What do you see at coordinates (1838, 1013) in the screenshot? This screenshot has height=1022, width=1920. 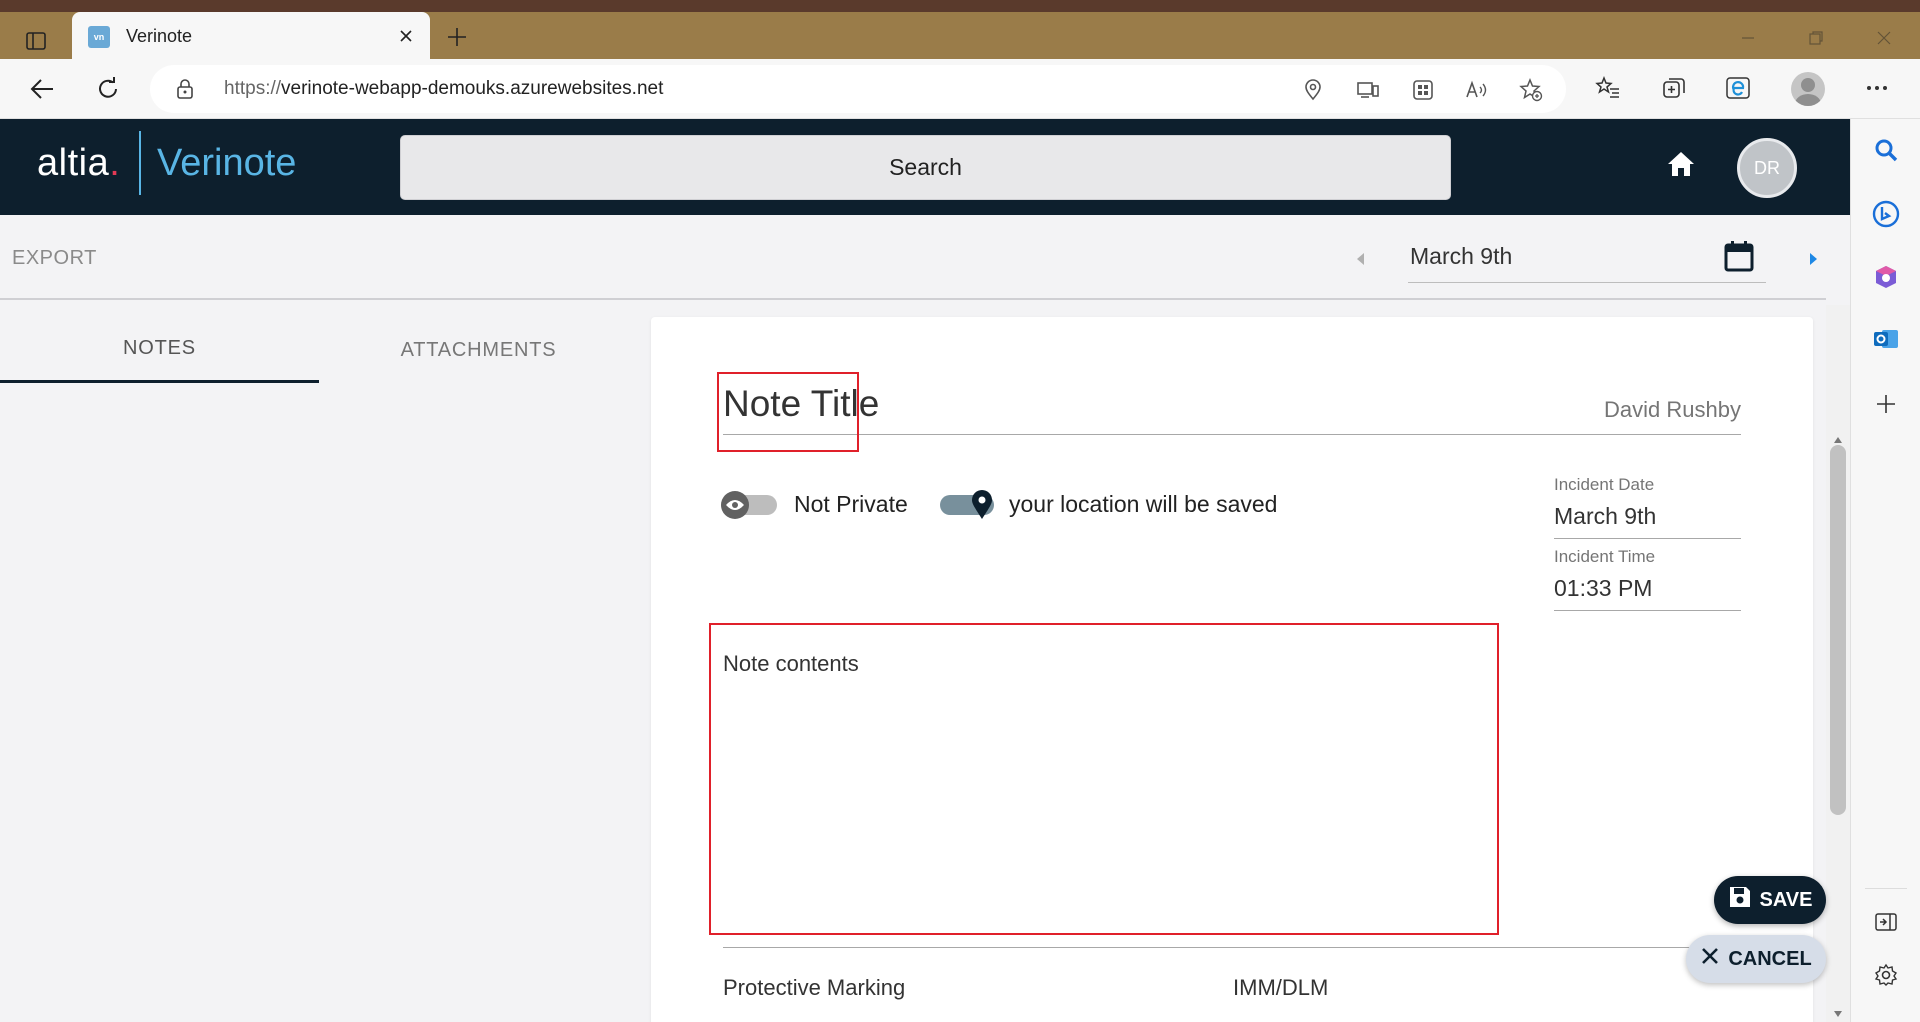 I see `scroll-down-icon` at bounding box center [1838, 1013].